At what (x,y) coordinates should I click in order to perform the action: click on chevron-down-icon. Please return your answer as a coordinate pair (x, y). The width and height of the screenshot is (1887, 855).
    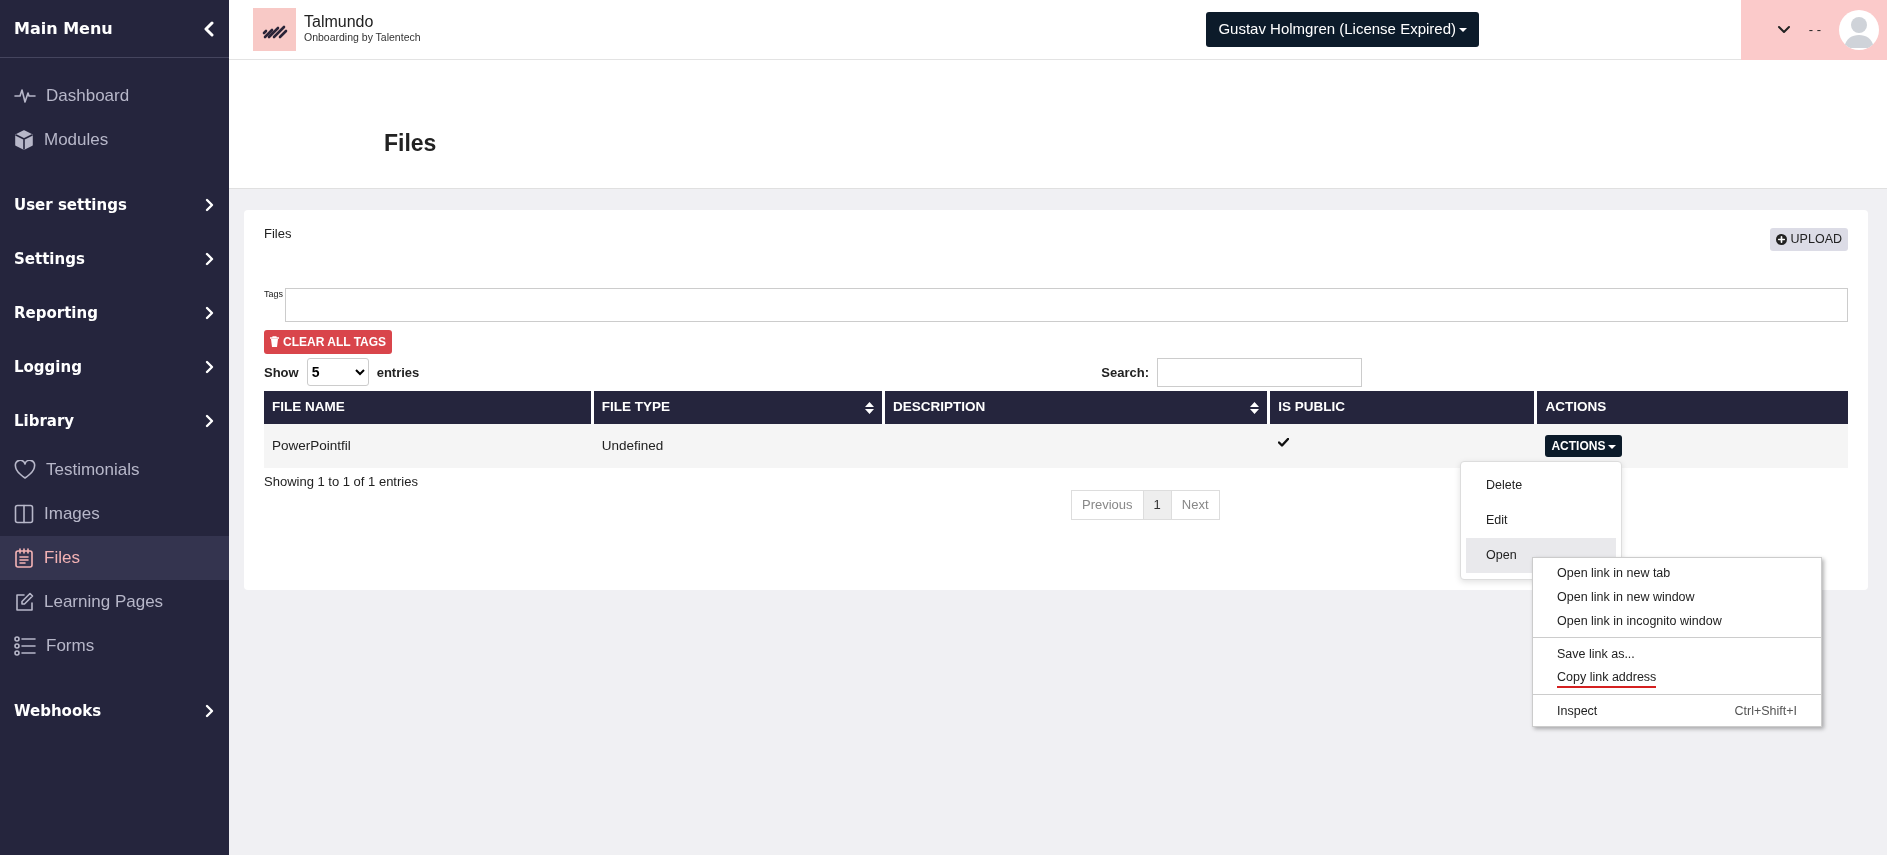
    Looking at the image, I should click on (1783, 29).